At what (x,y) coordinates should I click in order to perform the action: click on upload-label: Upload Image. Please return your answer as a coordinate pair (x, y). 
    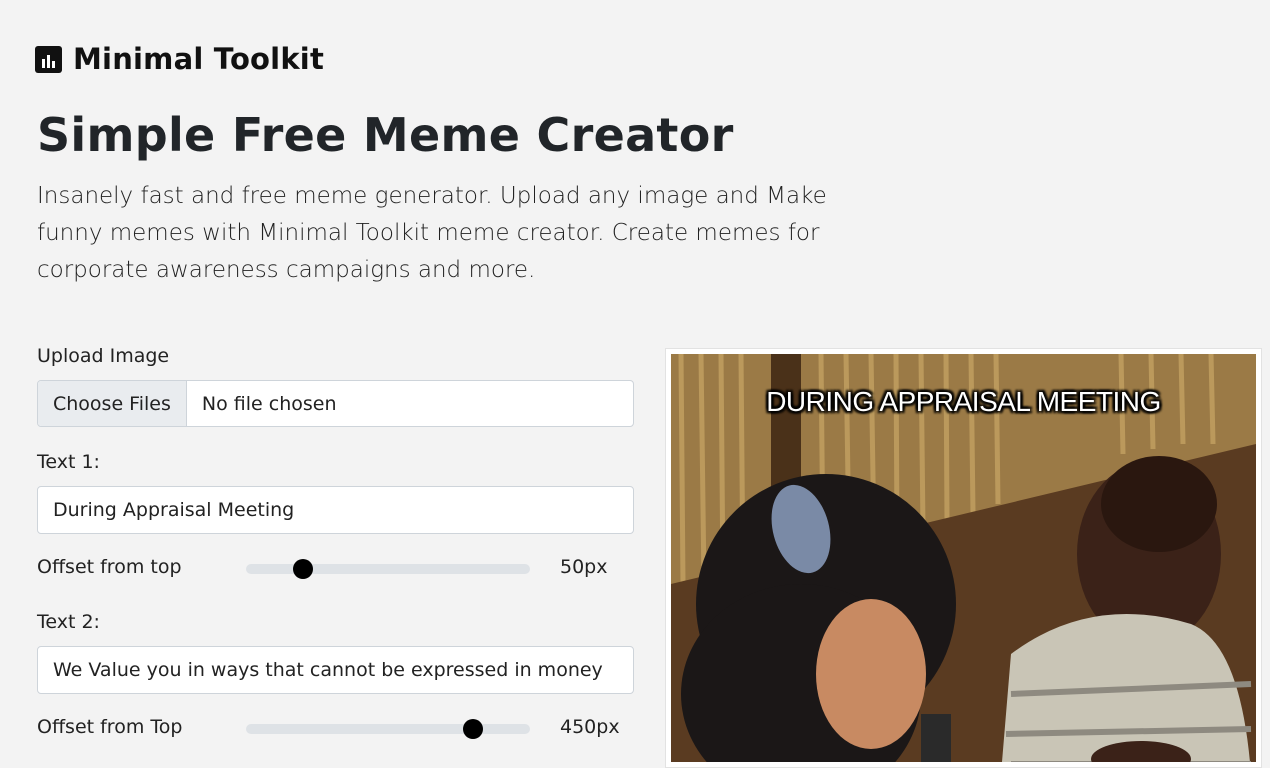
    Looking at the image, I should click on (103, 356).